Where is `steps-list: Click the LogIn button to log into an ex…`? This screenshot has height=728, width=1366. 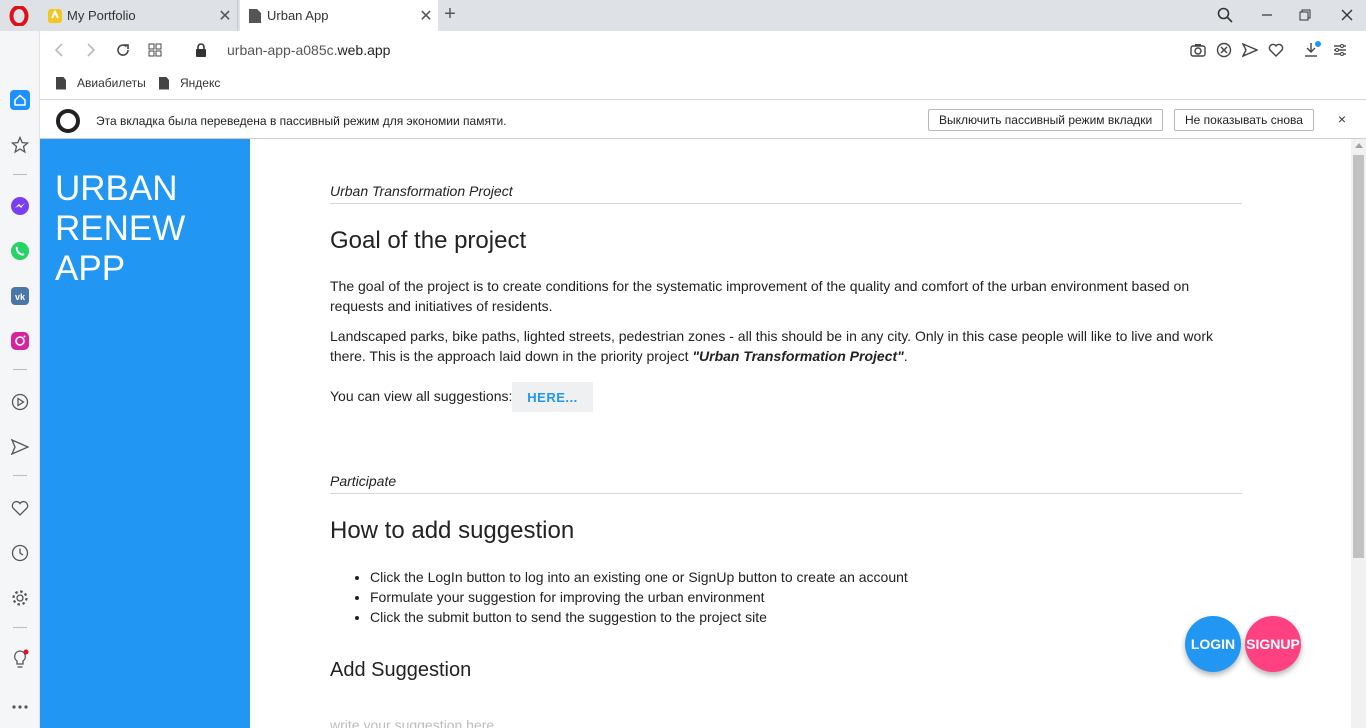 steps-list: Click the LogIn button to log into an ex… is located at coordinates (639, 597).